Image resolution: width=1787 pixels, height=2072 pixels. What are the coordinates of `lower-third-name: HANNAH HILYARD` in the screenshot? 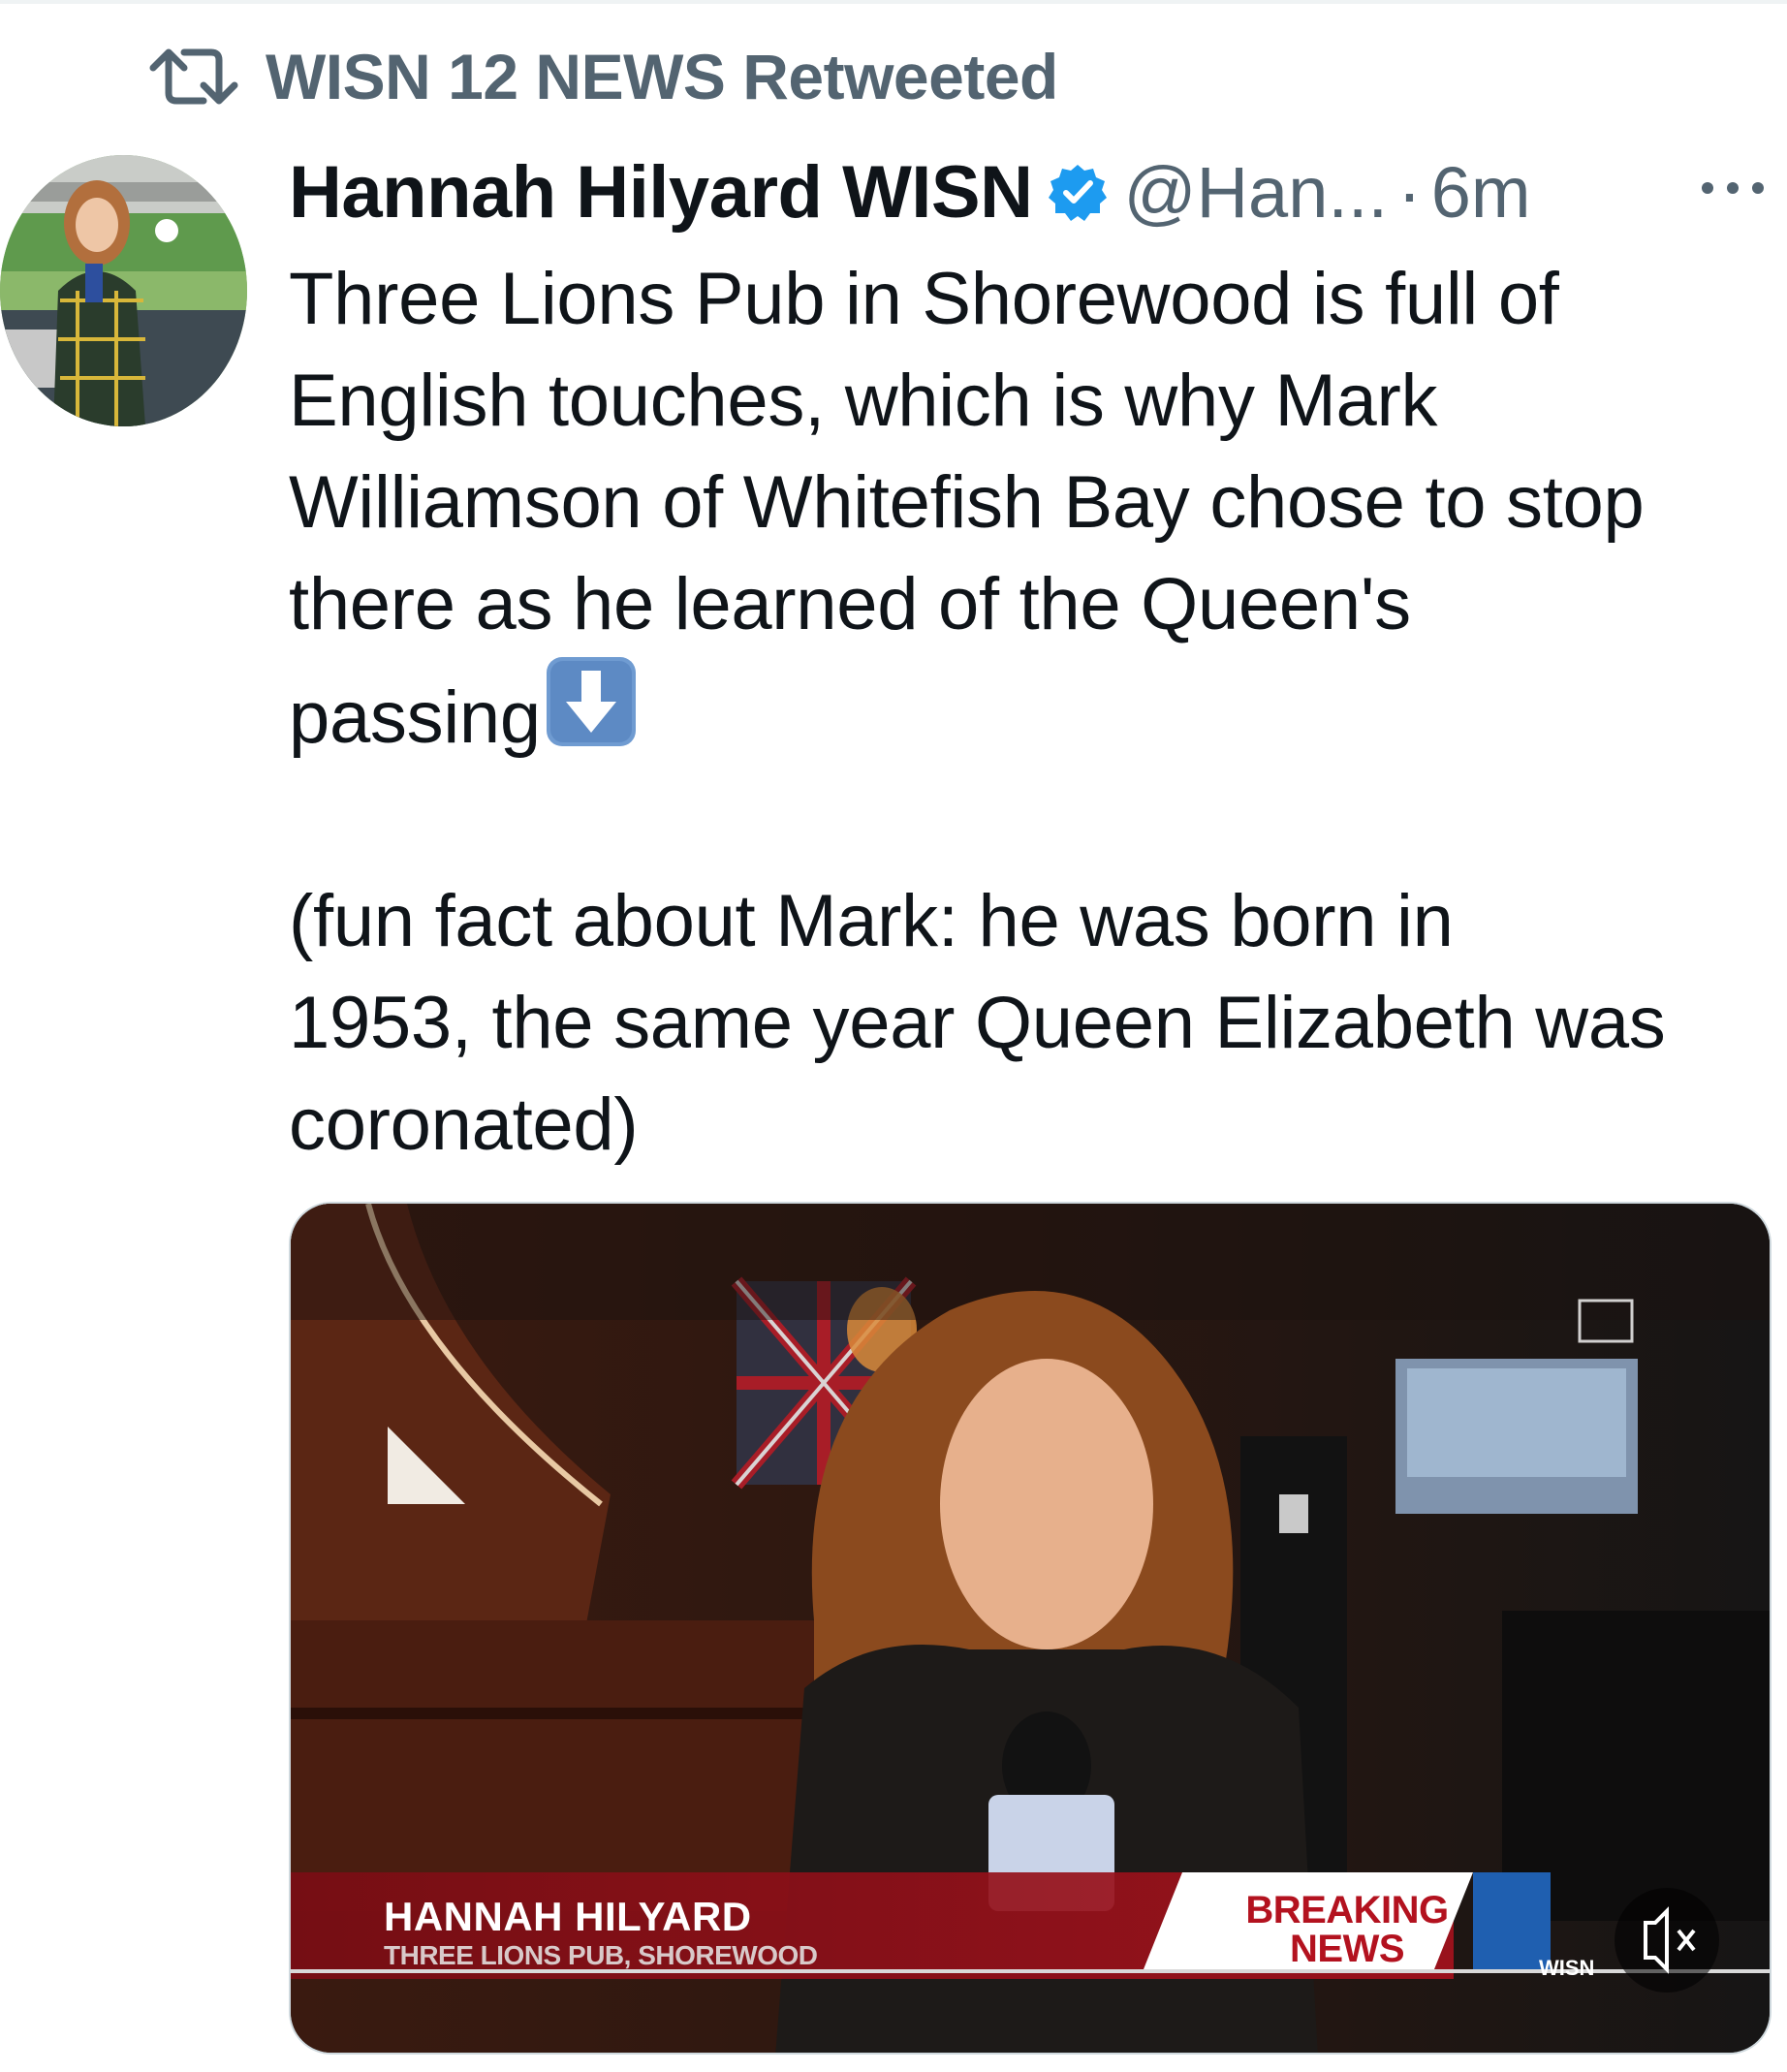 It's located at (568, 1917).